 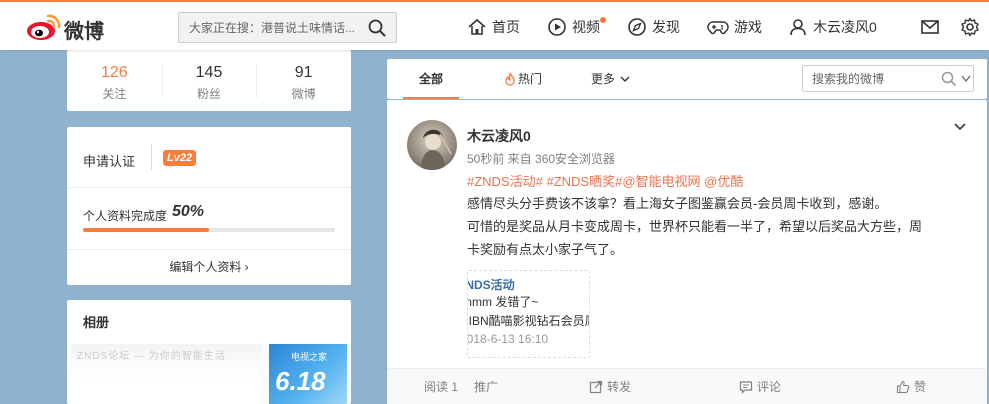 I want to click on top-navigation-bar: 微博 首页 视频 发现, so click(x=494, y=25).